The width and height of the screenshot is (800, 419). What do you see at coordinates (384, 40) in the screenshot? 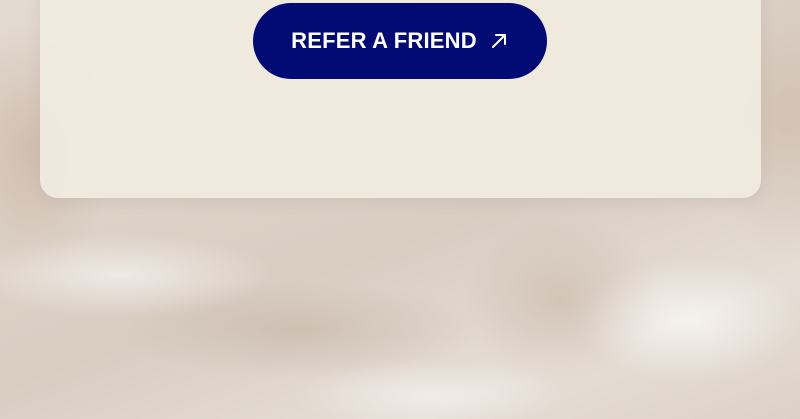
I see `refer-a-friend-label: REFER A FRIEND` at bounding box center [384, 40].